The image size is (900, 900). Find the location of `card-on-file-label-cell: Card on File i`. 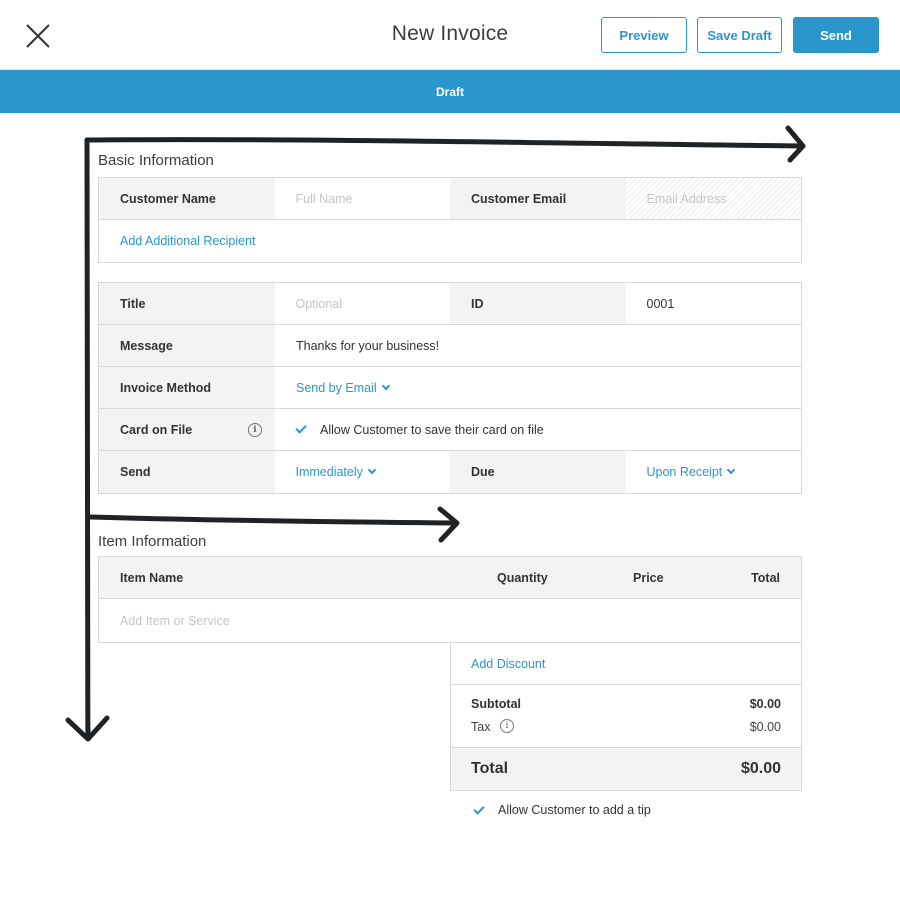

card-on-file-label-cell: Card on File i is located at coordinates (187, 429).